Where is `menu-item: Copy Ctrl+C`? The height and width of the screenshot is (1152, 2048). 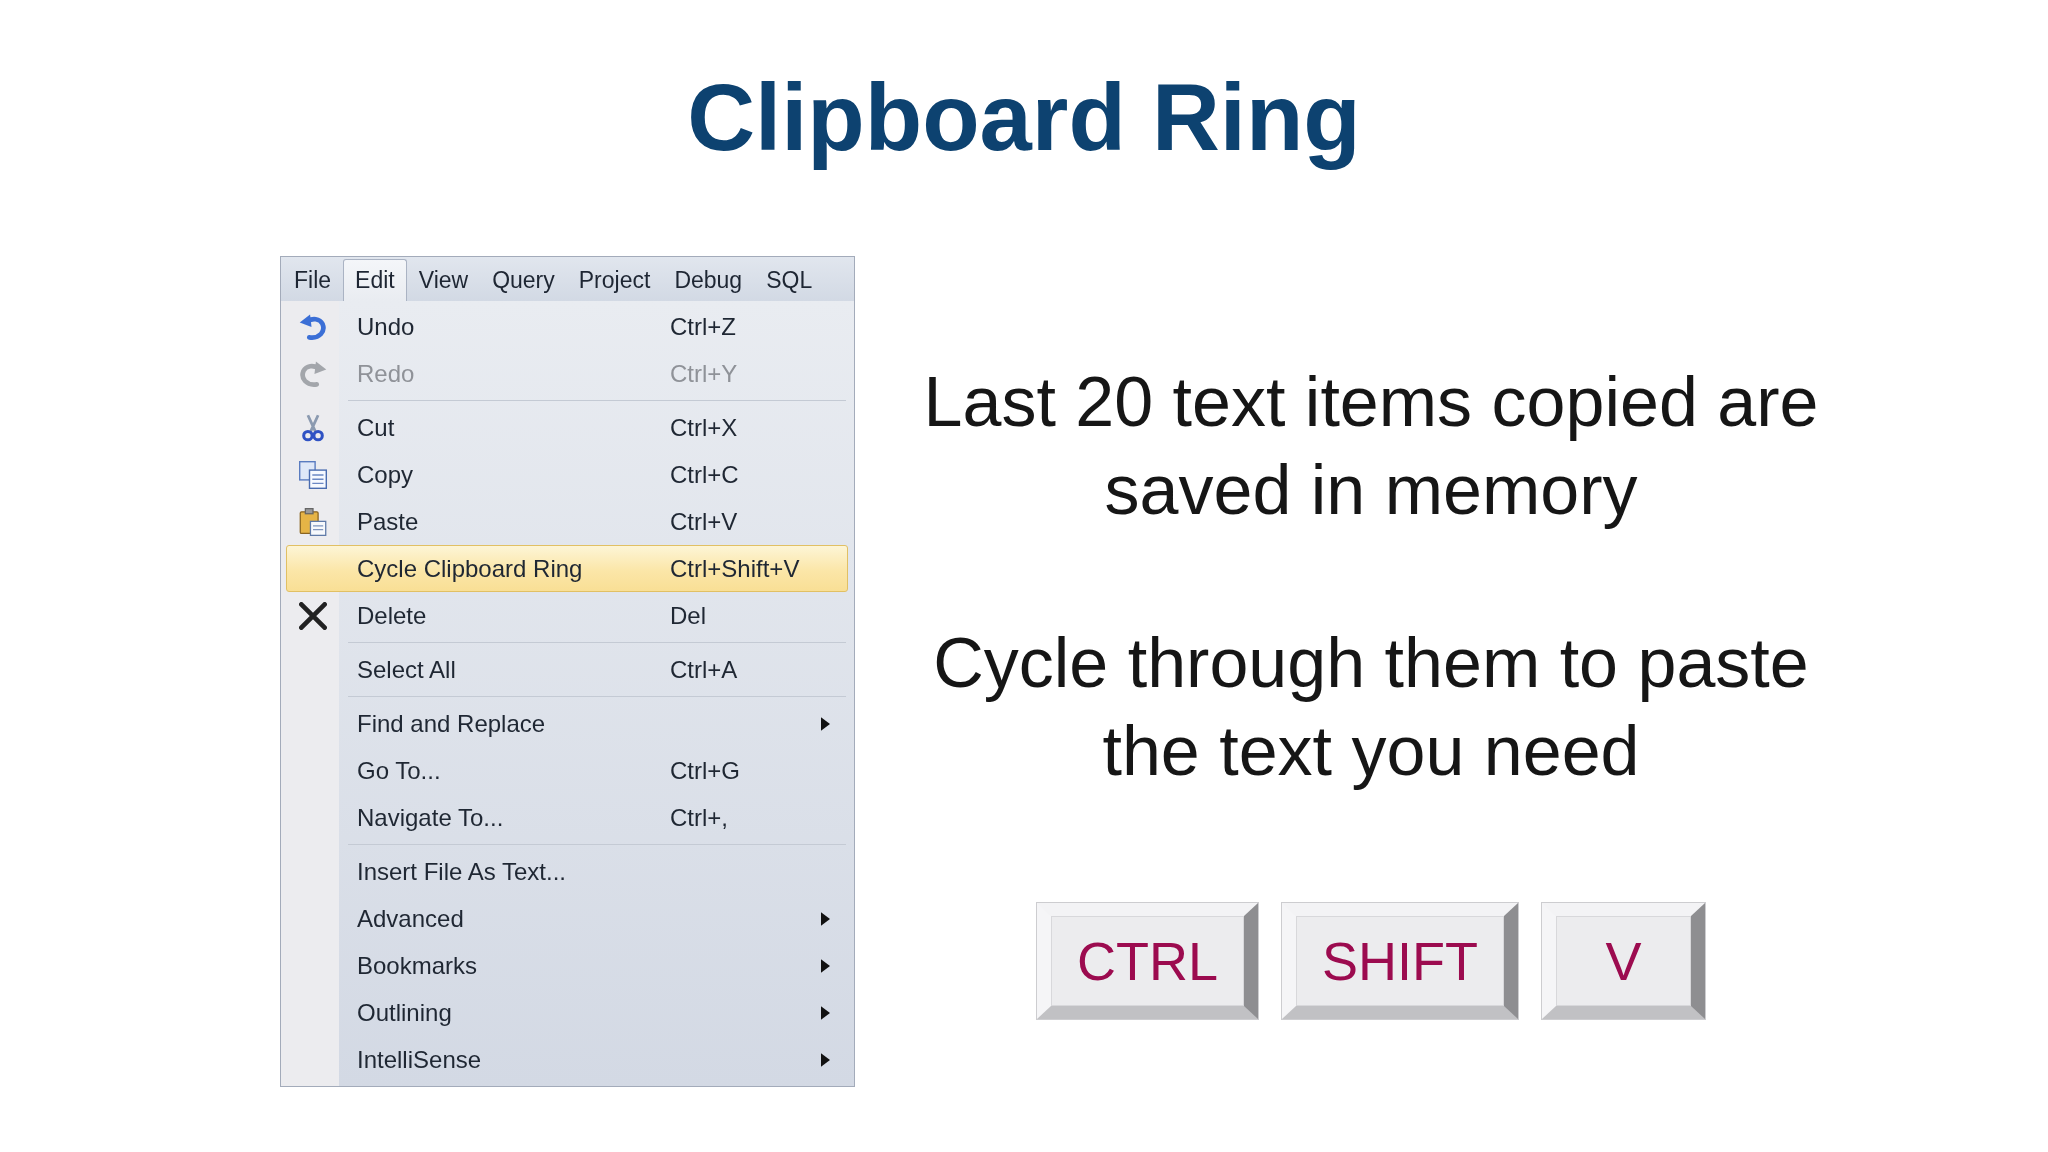 menu-item: Copy Ctrl+C is located at coordinates (567, 474).